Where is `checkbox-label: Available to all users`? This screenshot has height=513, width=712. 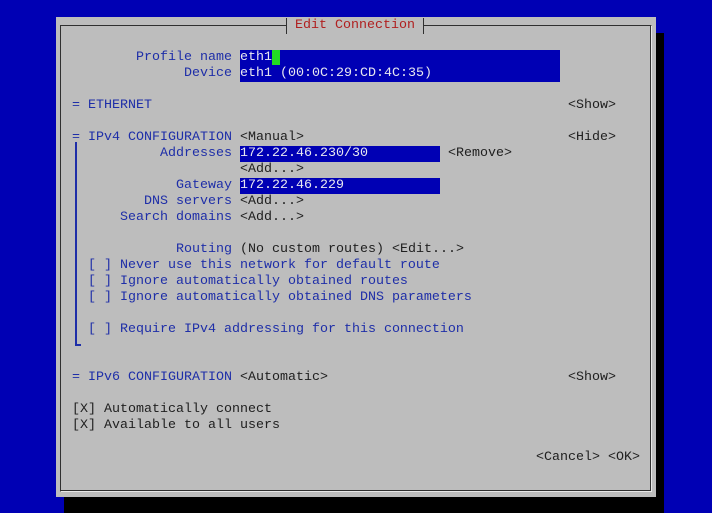 checkbox-label: Available to all users is located at coordinates (192, 425).